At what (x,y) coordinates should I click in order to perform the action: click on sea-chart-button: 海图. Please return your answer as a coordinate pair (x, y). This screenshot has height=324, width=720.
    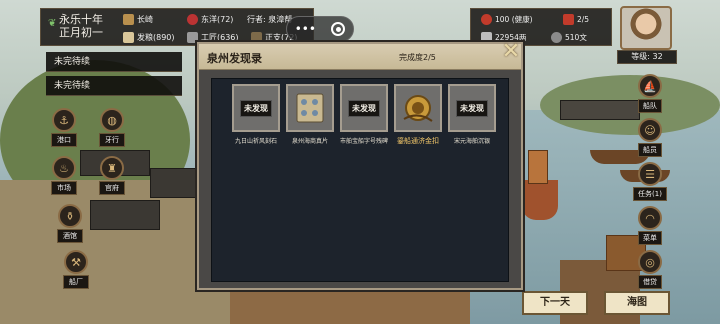
    Looking at the image, I should click on (637, 303).